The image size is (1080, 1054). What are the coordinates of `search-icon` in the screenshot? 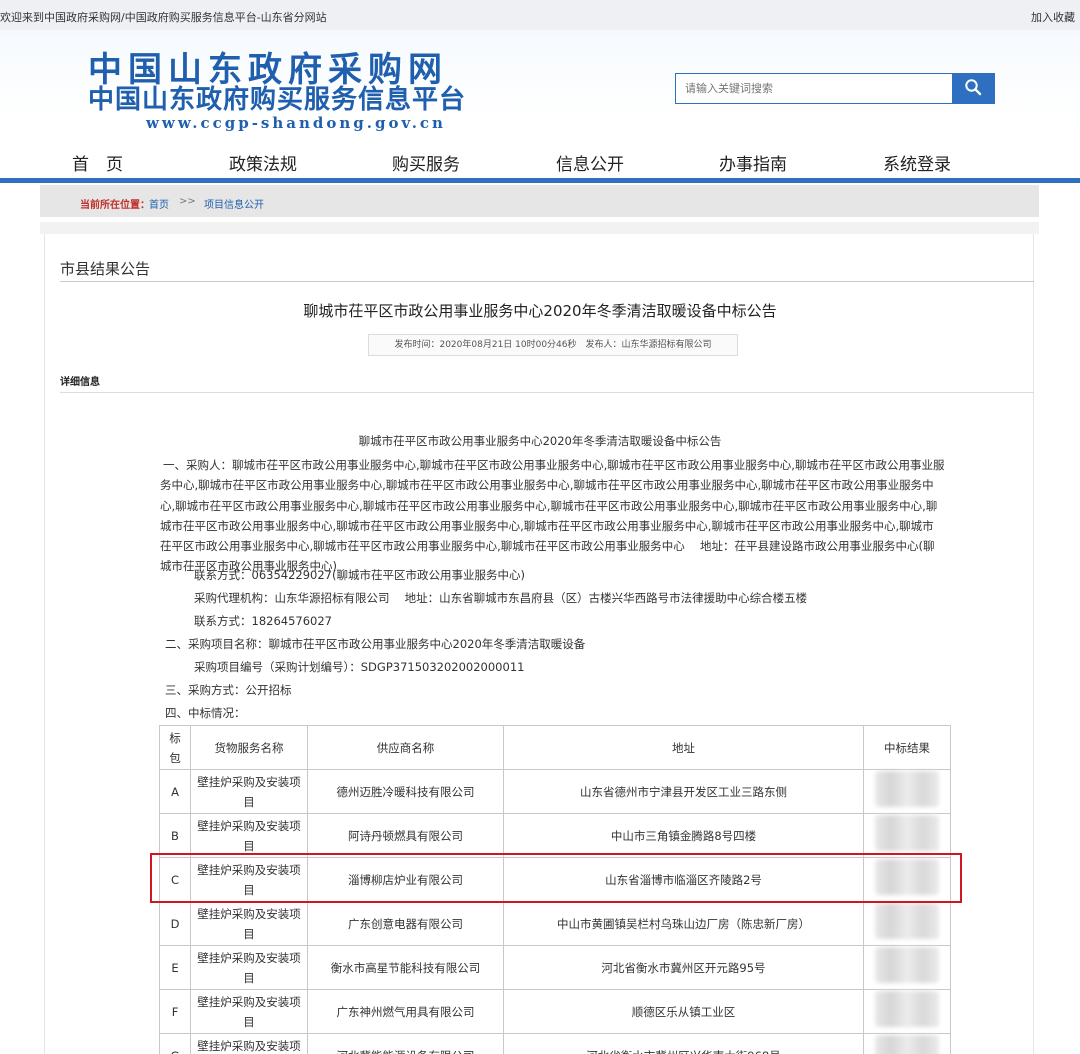 It's located at (973, 89).